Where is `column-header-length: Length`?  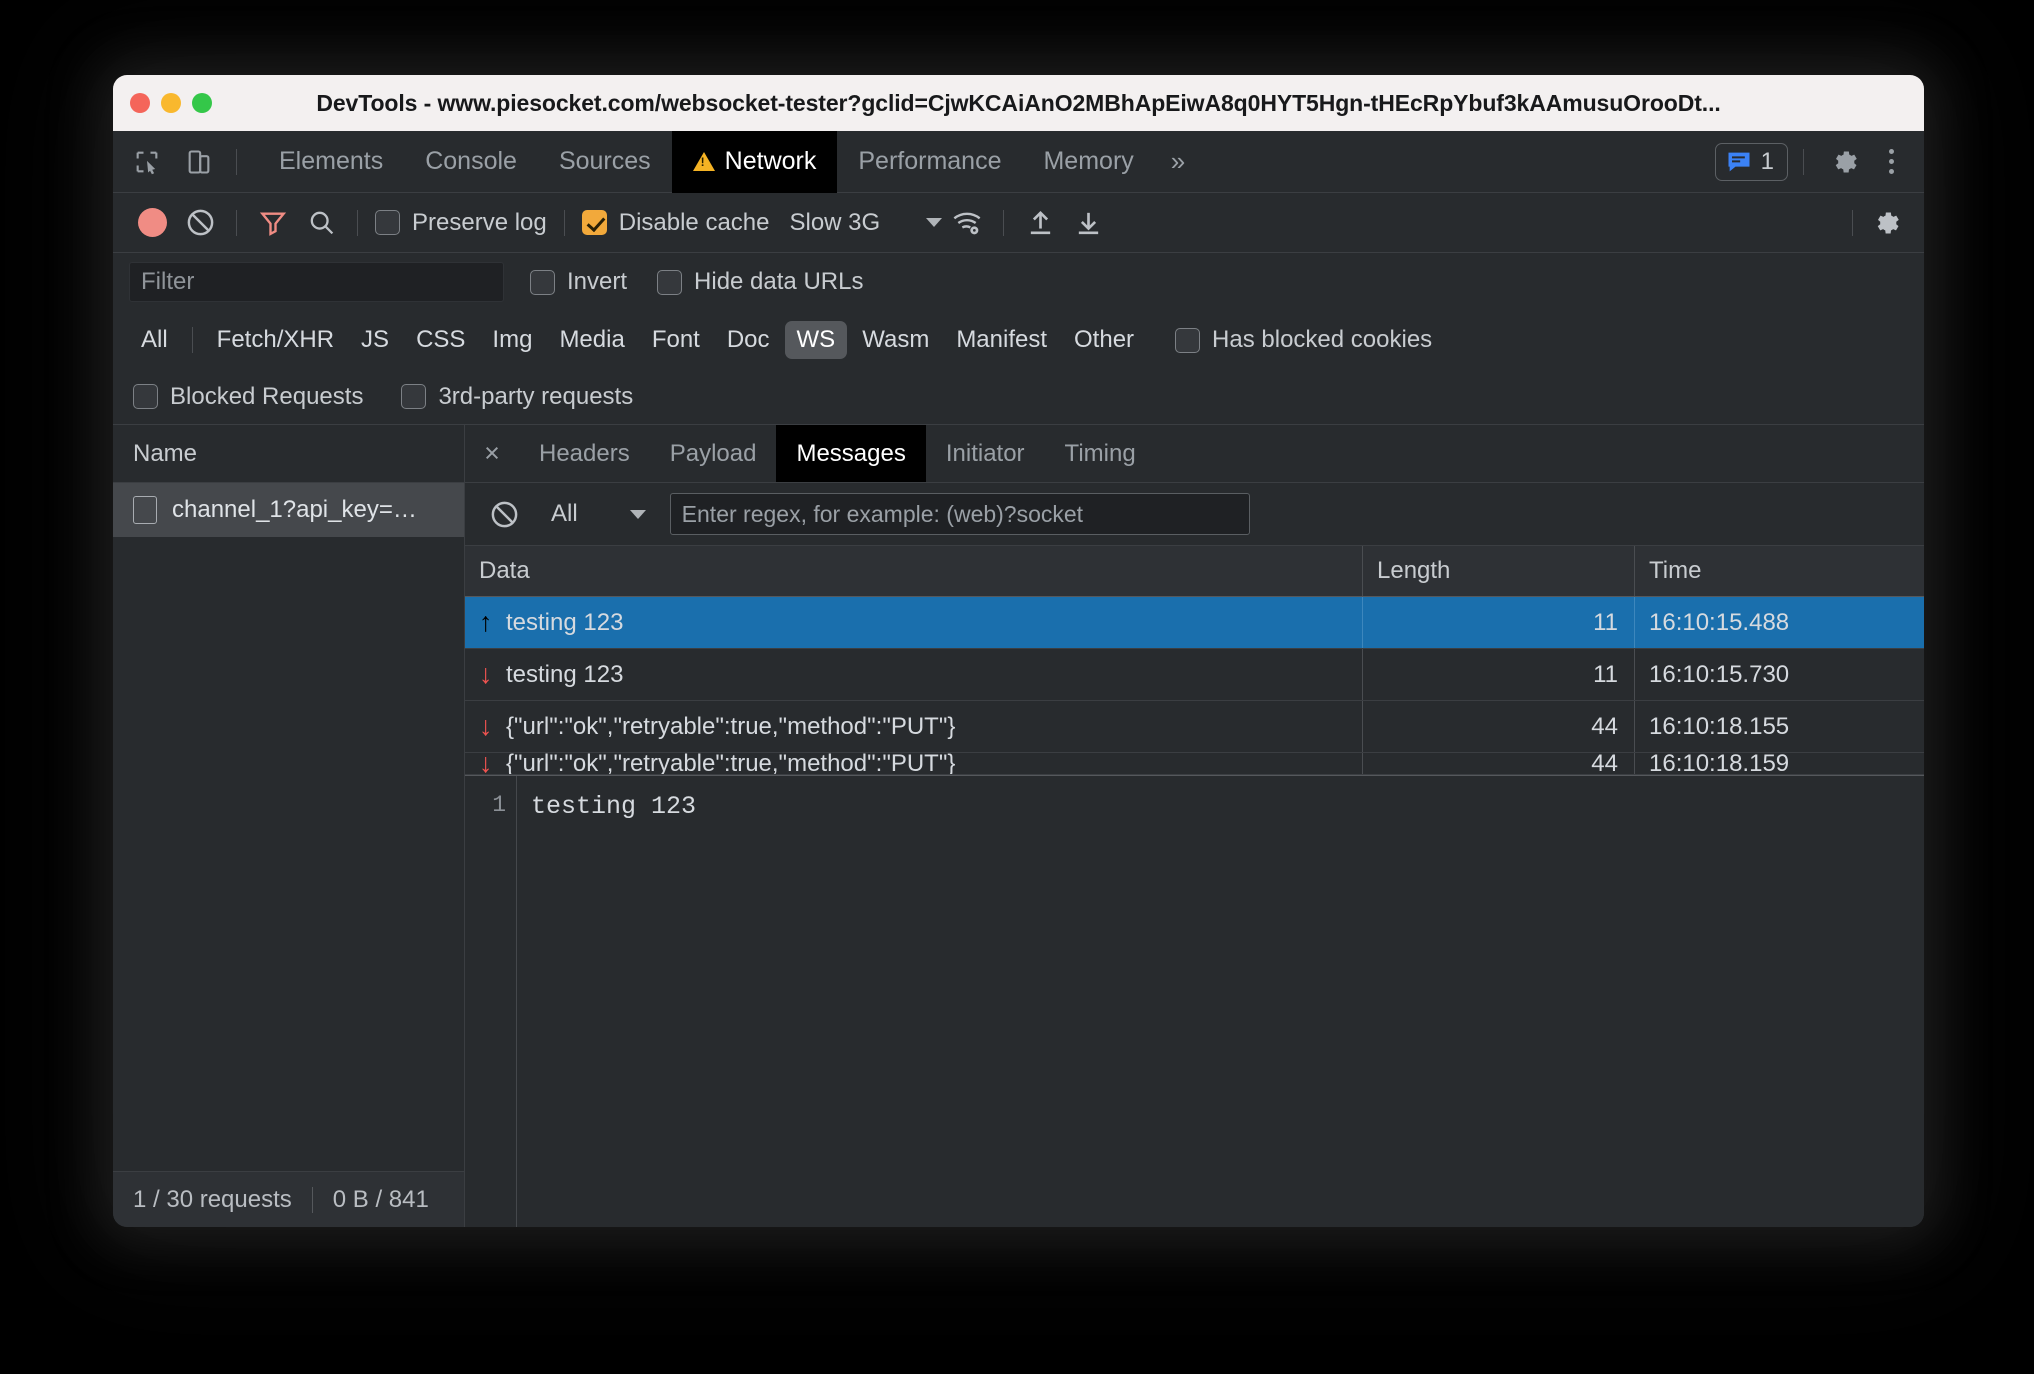 column-header-length: Length is located at coordinates (1498, 571).